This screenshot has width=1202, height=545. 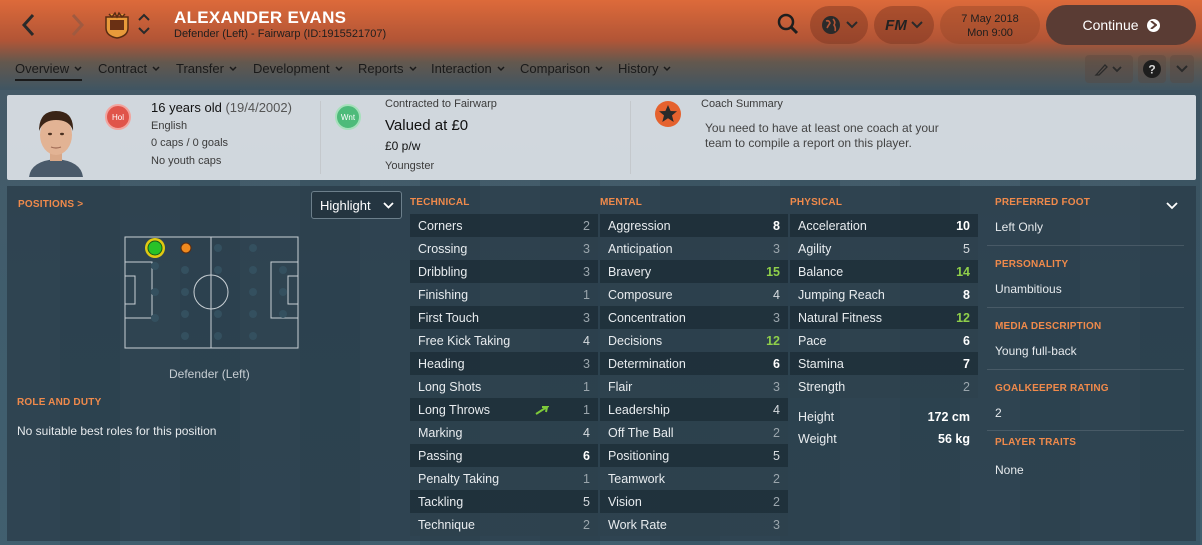 I want to click on attribute-row: Marking 4, so click(x=504, y=432).